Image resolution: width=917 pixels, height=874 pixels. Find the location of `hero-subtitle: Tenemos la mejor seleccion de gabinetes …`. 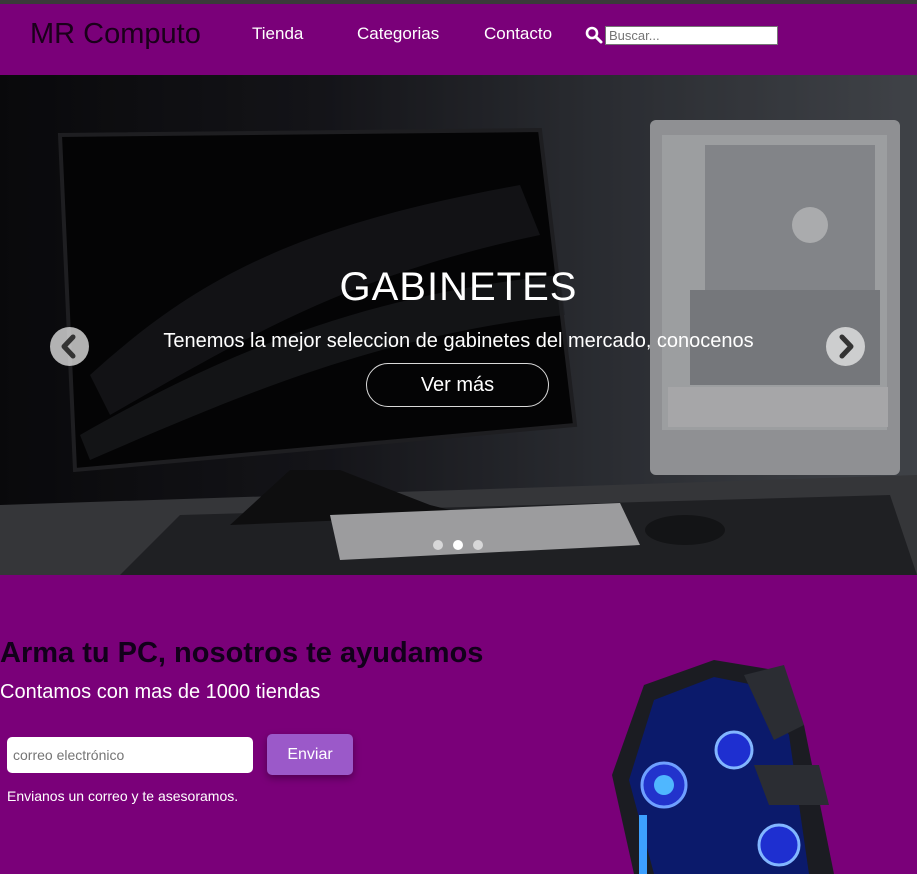

hero-subtitle: Tenemos la mejor seleccion de gabinetes … is located at coordinates (458, 341).